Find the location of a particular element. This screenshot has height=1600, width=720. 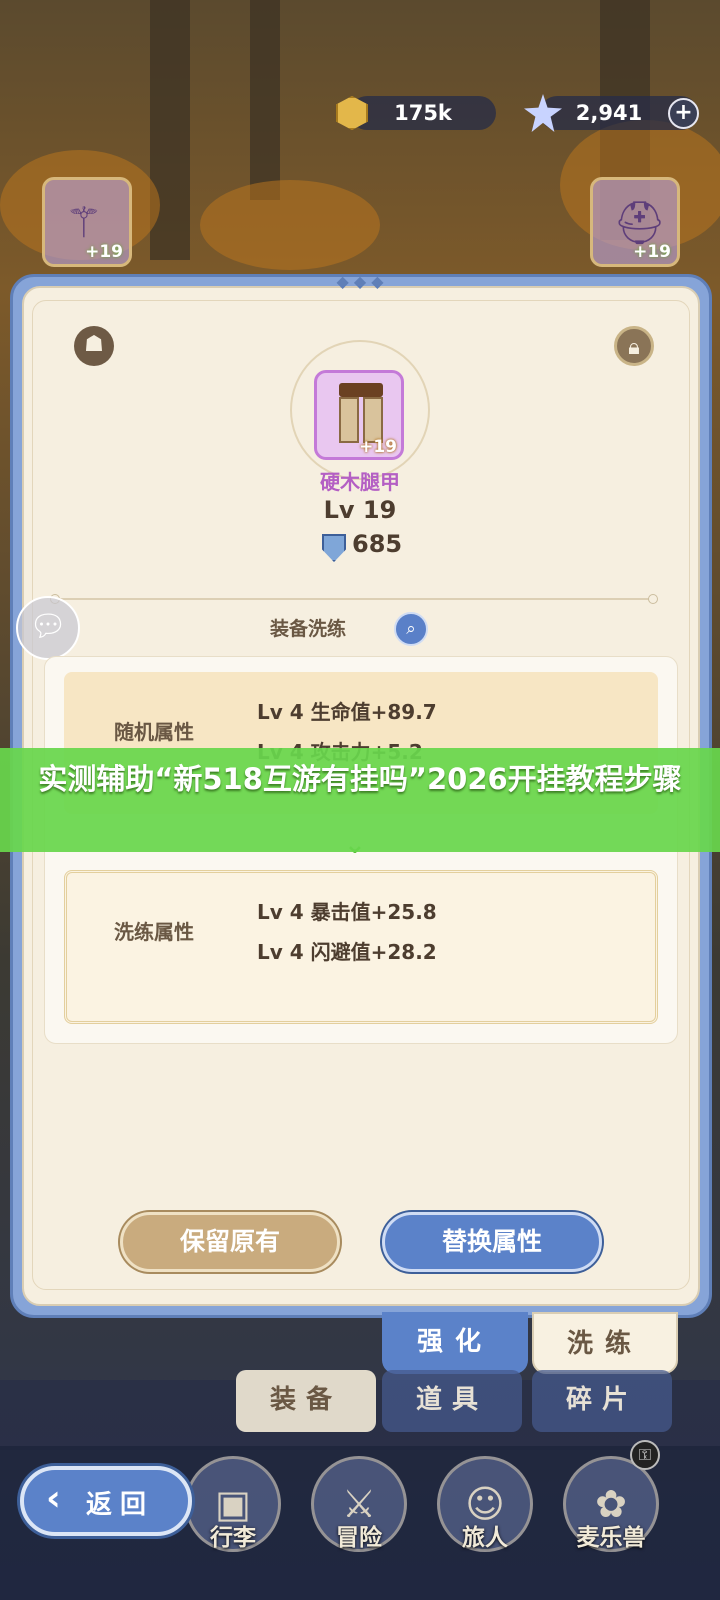

tab-strengthen: 强化 is located at coordinates (455, 1343).